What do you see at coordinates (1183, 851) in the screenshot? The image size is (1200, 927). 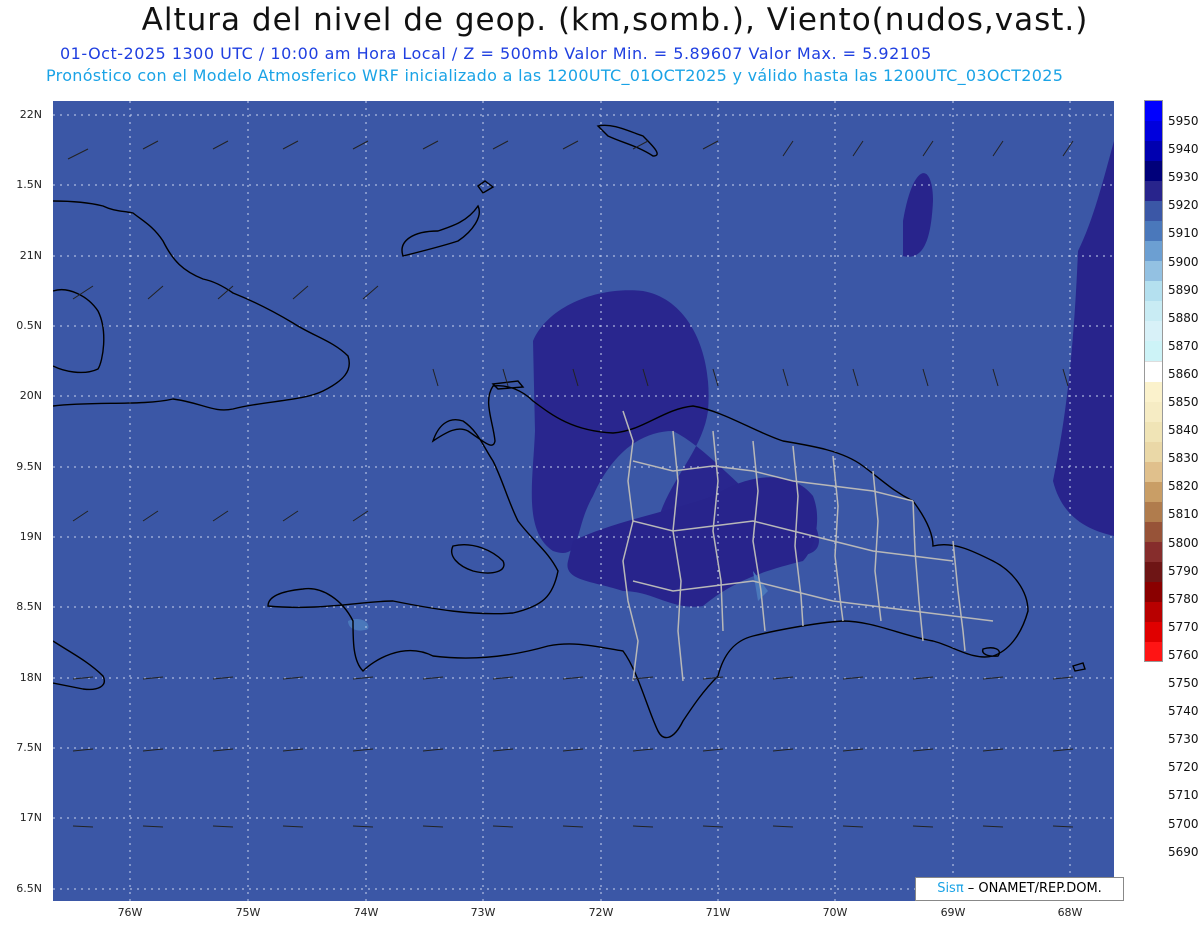 I see `colorbar-label: 5690` at bounding box center [1183, 851].